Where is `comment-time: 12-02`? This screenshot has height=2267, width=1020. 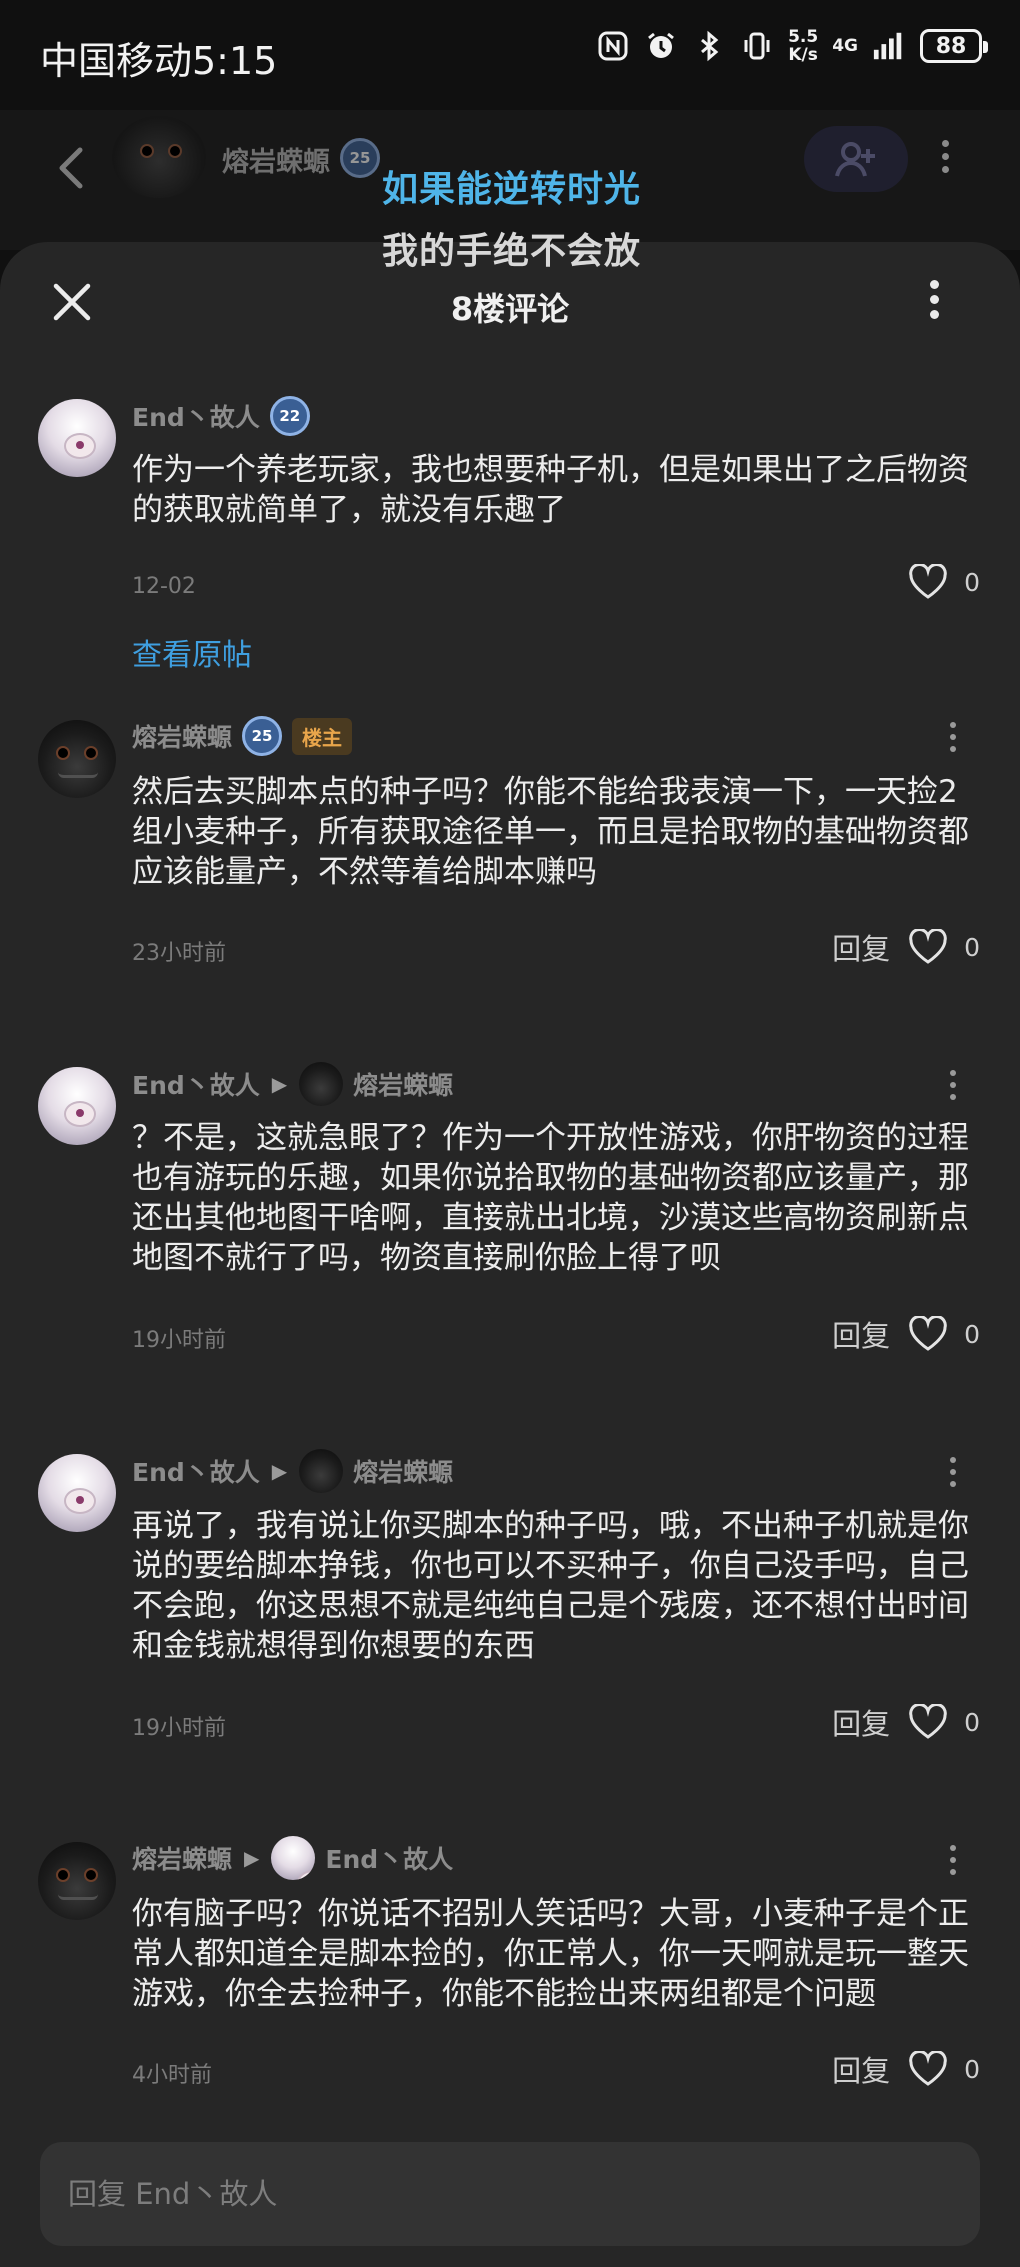
comment-time: 12-02 is located at coordinates (164, 586).